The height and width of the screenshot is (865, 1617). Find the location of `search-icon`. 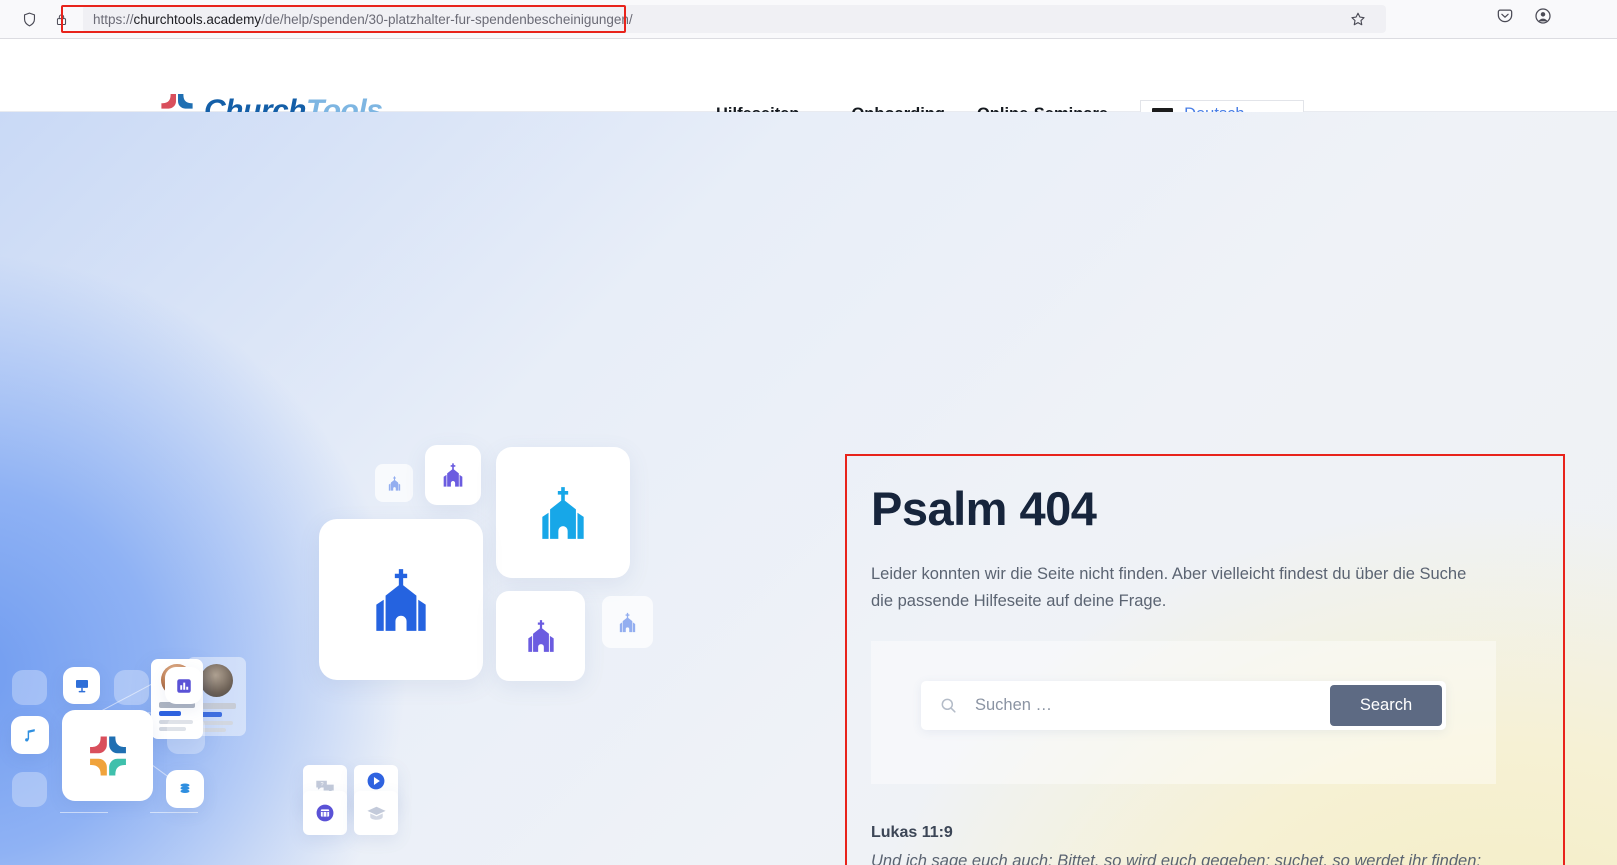

search-icon is located at coordinates (948, 705).